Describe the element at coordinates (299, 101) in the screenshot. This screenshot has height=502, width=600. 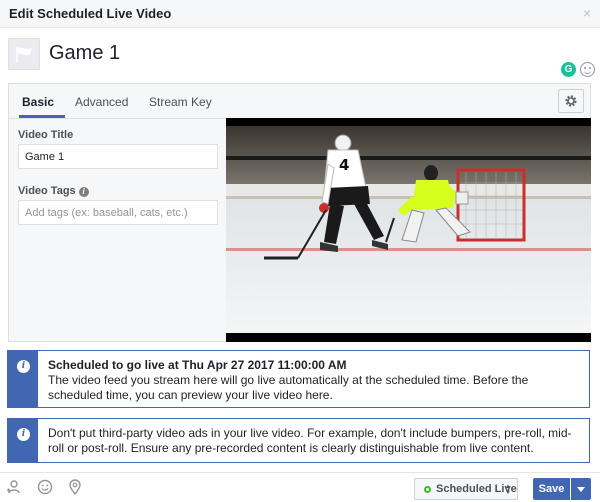
I see `tab-bar: Basic Advanced Stream Key` at that location.